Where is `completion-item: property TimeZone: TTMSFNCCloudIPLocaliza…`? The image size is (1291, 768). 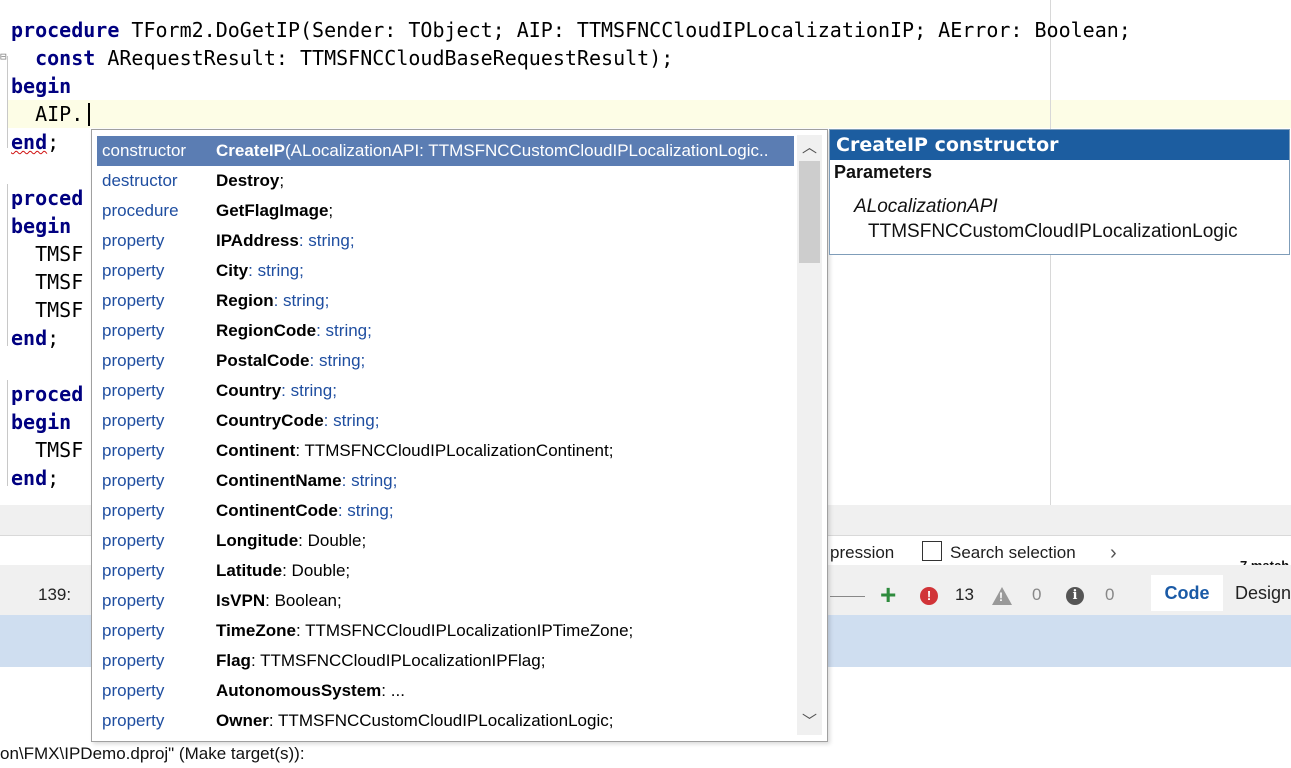
completion-item: property TimeZone: TTMSFNCCloudIPLocaliza… is located at coordinates (445, 631).